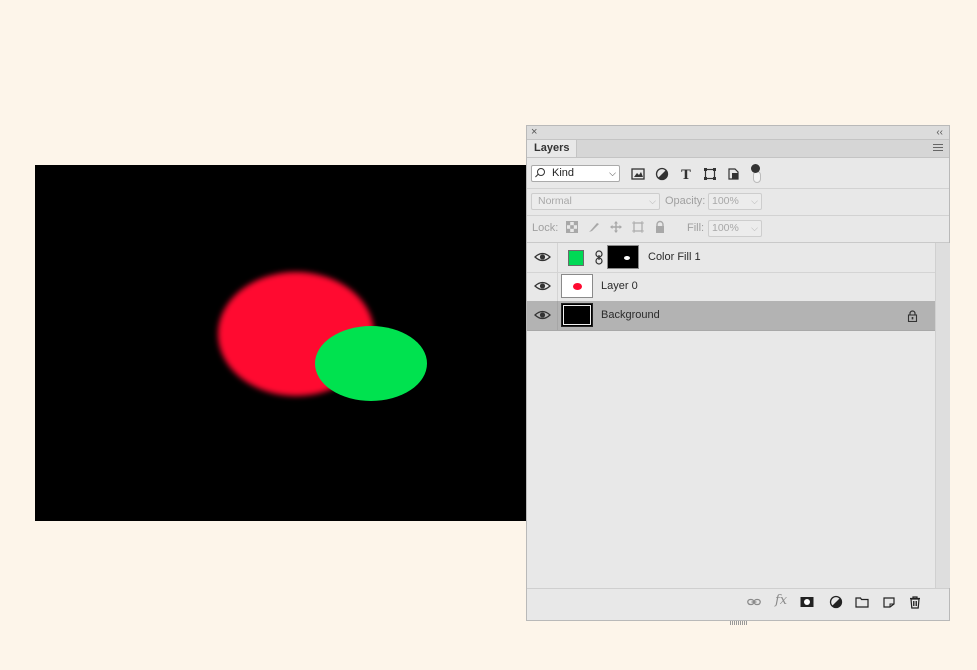  I want to click on tab-layers: Layers, so click(552, 148).